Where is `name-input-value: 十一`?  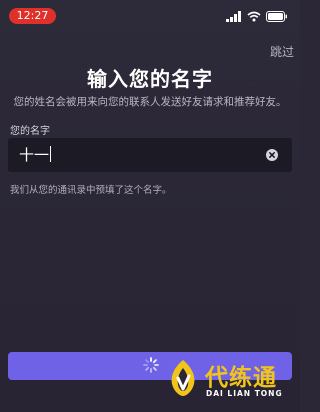
name-input-value: 十一 is located at coordinates (35, 155).